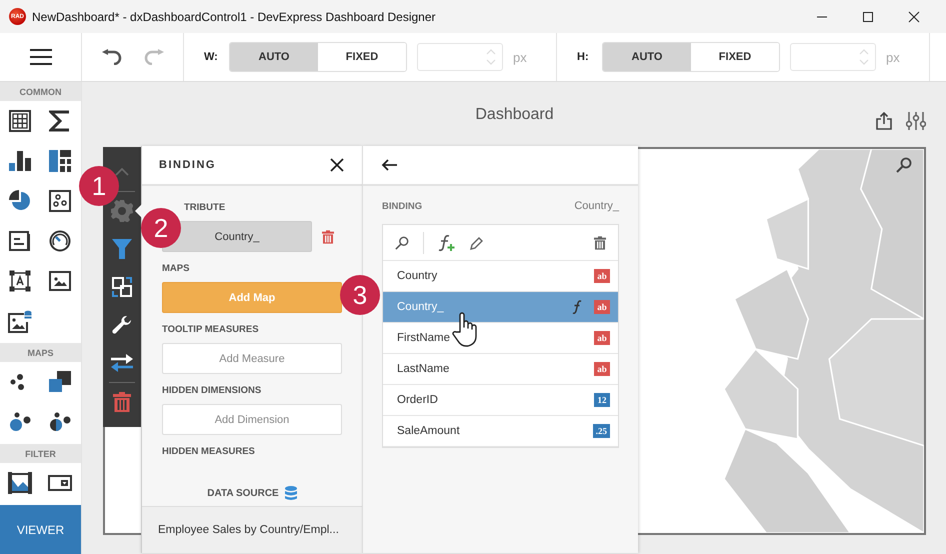 The image size is (946, 554). What do you see at coordinates (423, 369) in the screenshot?
I see `field-name: LastName` at bounding box center [423, 369].